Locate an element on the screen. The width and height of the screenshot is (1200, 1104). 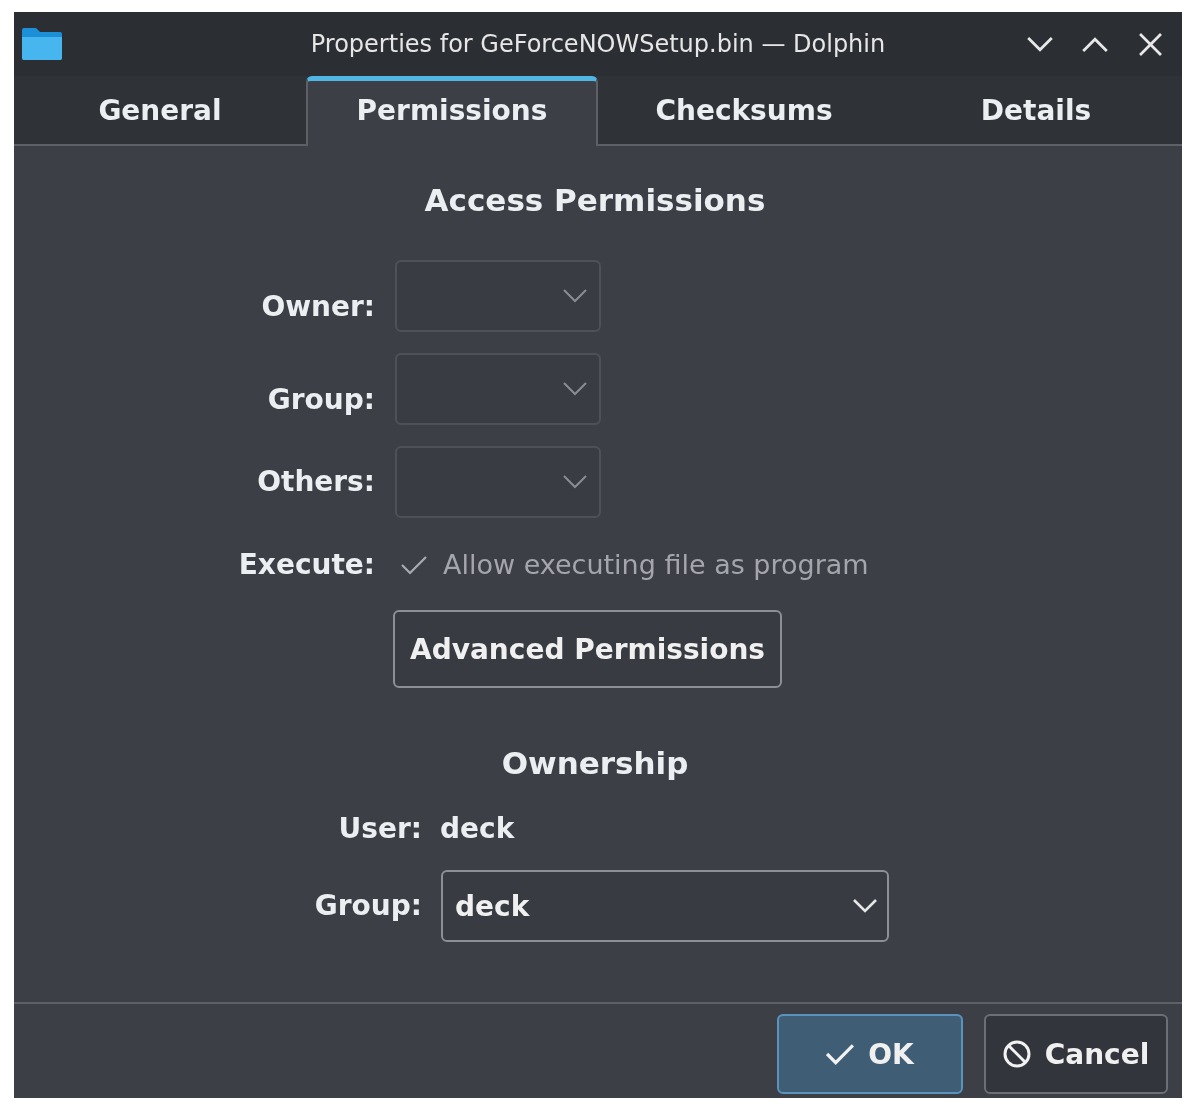
advanced-permissions-button: Advanced Permissions is located at coordinates (588, 649).